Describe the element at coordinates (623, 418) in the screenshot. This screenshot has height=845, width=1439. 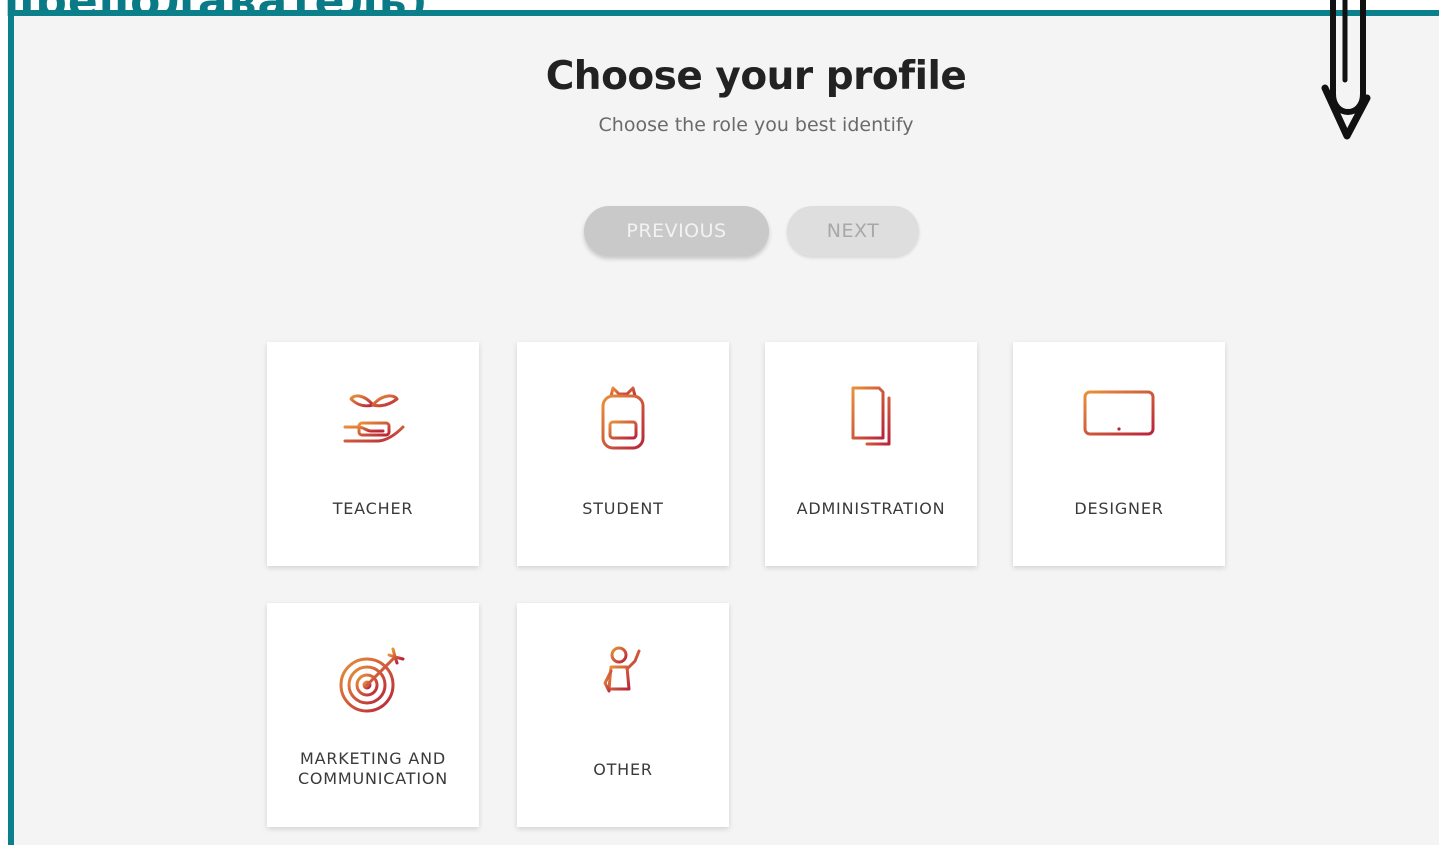
I see `backpack-icon` at that location.